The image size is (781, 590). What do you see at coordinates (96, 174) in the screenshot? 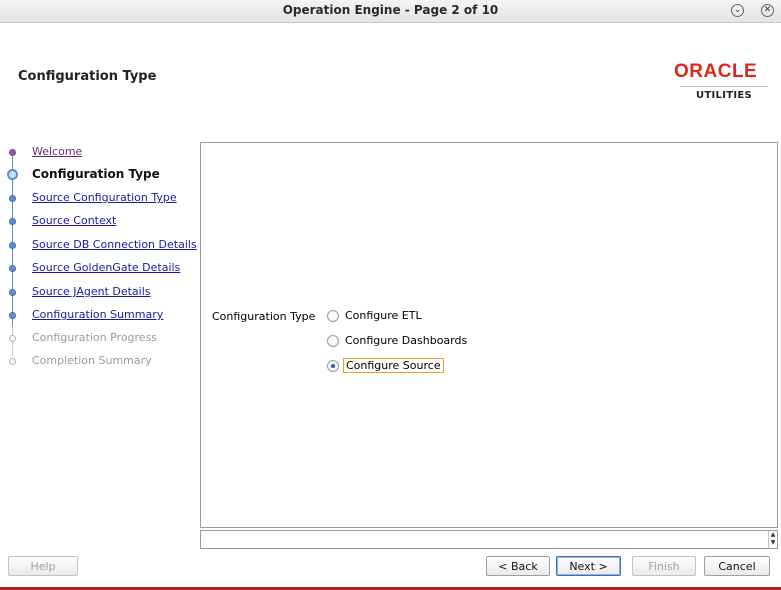
I see `step-label: Configuration Type` at bounding box center [96, 174].